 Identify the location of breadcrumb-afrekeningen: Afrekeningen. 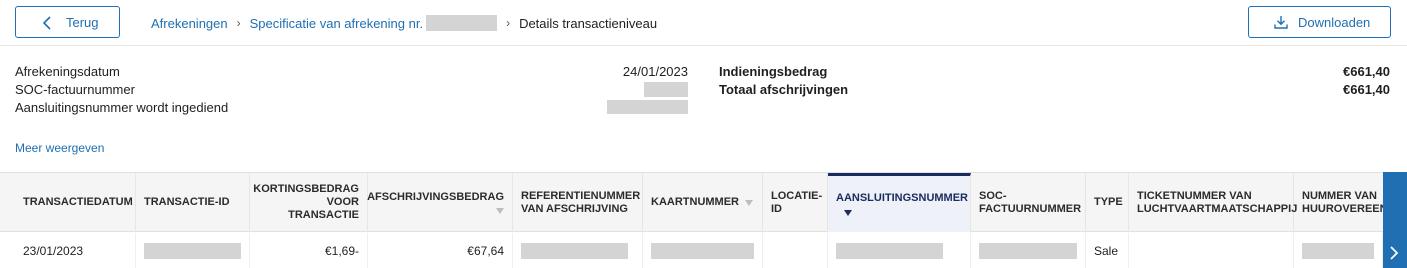
(189, 23).